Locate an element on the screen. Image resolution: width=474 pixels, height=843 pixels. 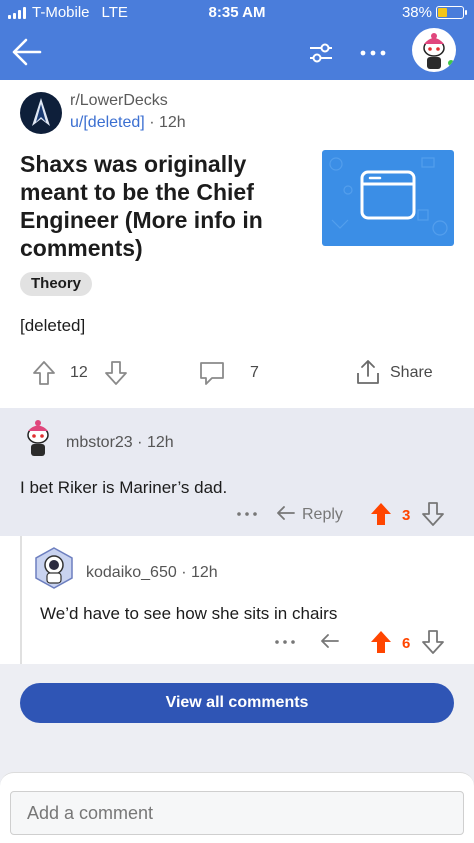
post-vote-count: 12 is located at coordinates (79, 372).